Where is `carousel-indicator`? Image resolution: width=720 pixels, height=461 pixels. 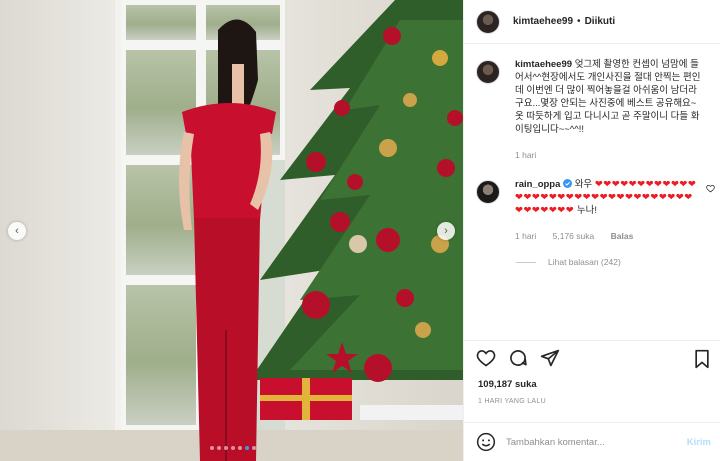
carousel-indicator is located at coordinates (233, 448).